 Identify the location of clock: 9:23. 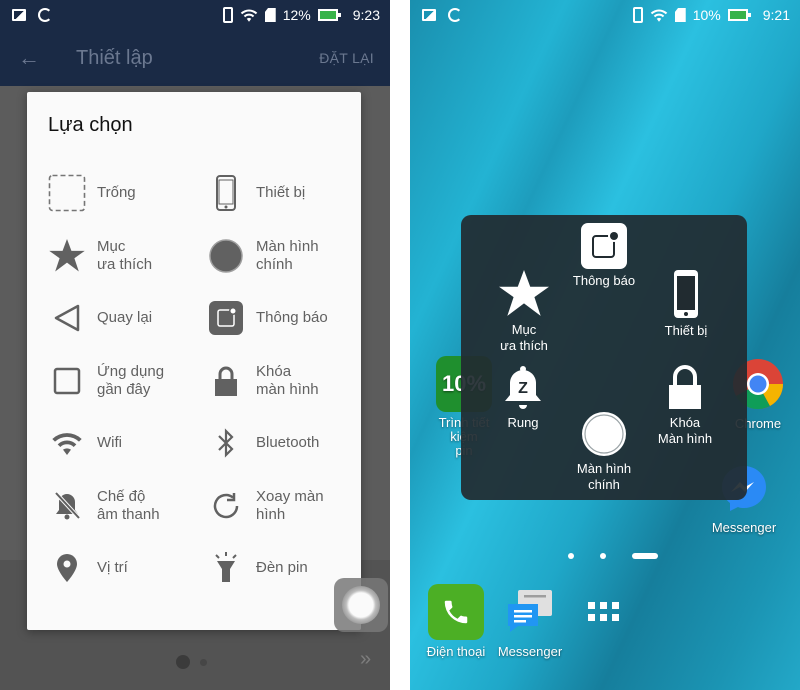
(366, 15).